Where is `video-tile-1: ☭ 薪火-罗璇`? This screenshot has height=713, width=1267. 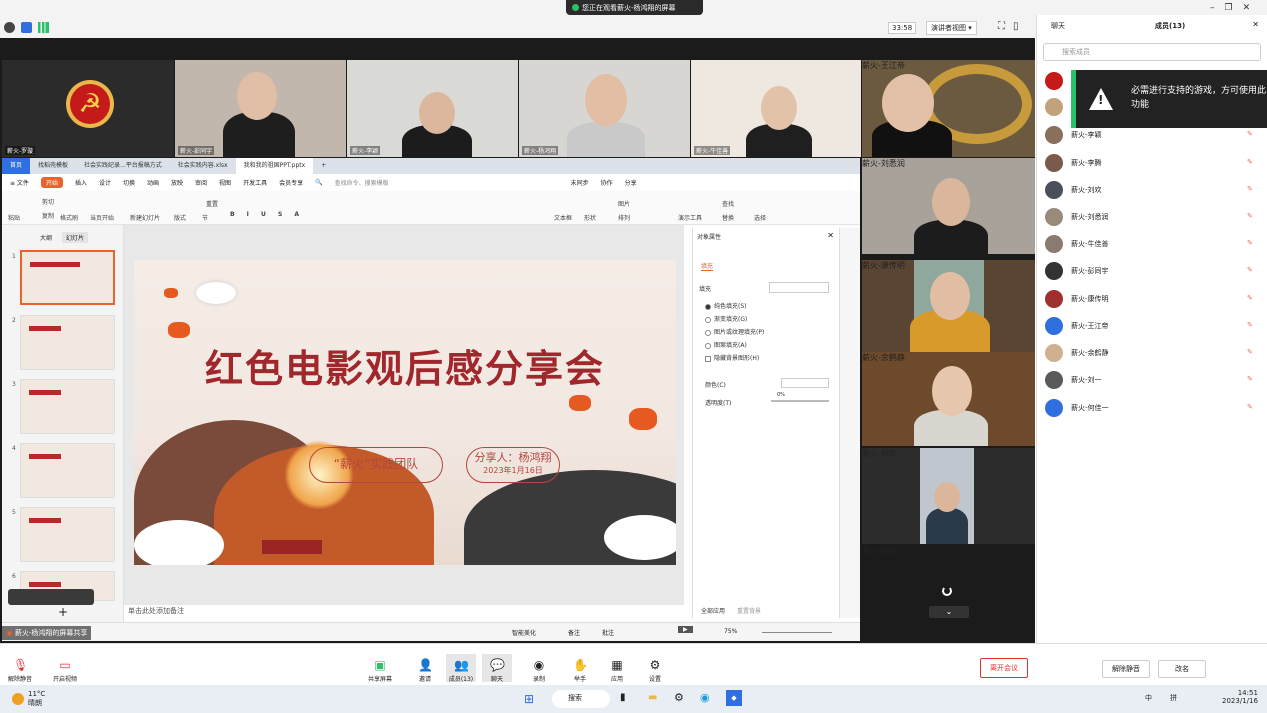
video-tile-1: ☭ 薪火-罗璇 is located at coordinates (88, 108).